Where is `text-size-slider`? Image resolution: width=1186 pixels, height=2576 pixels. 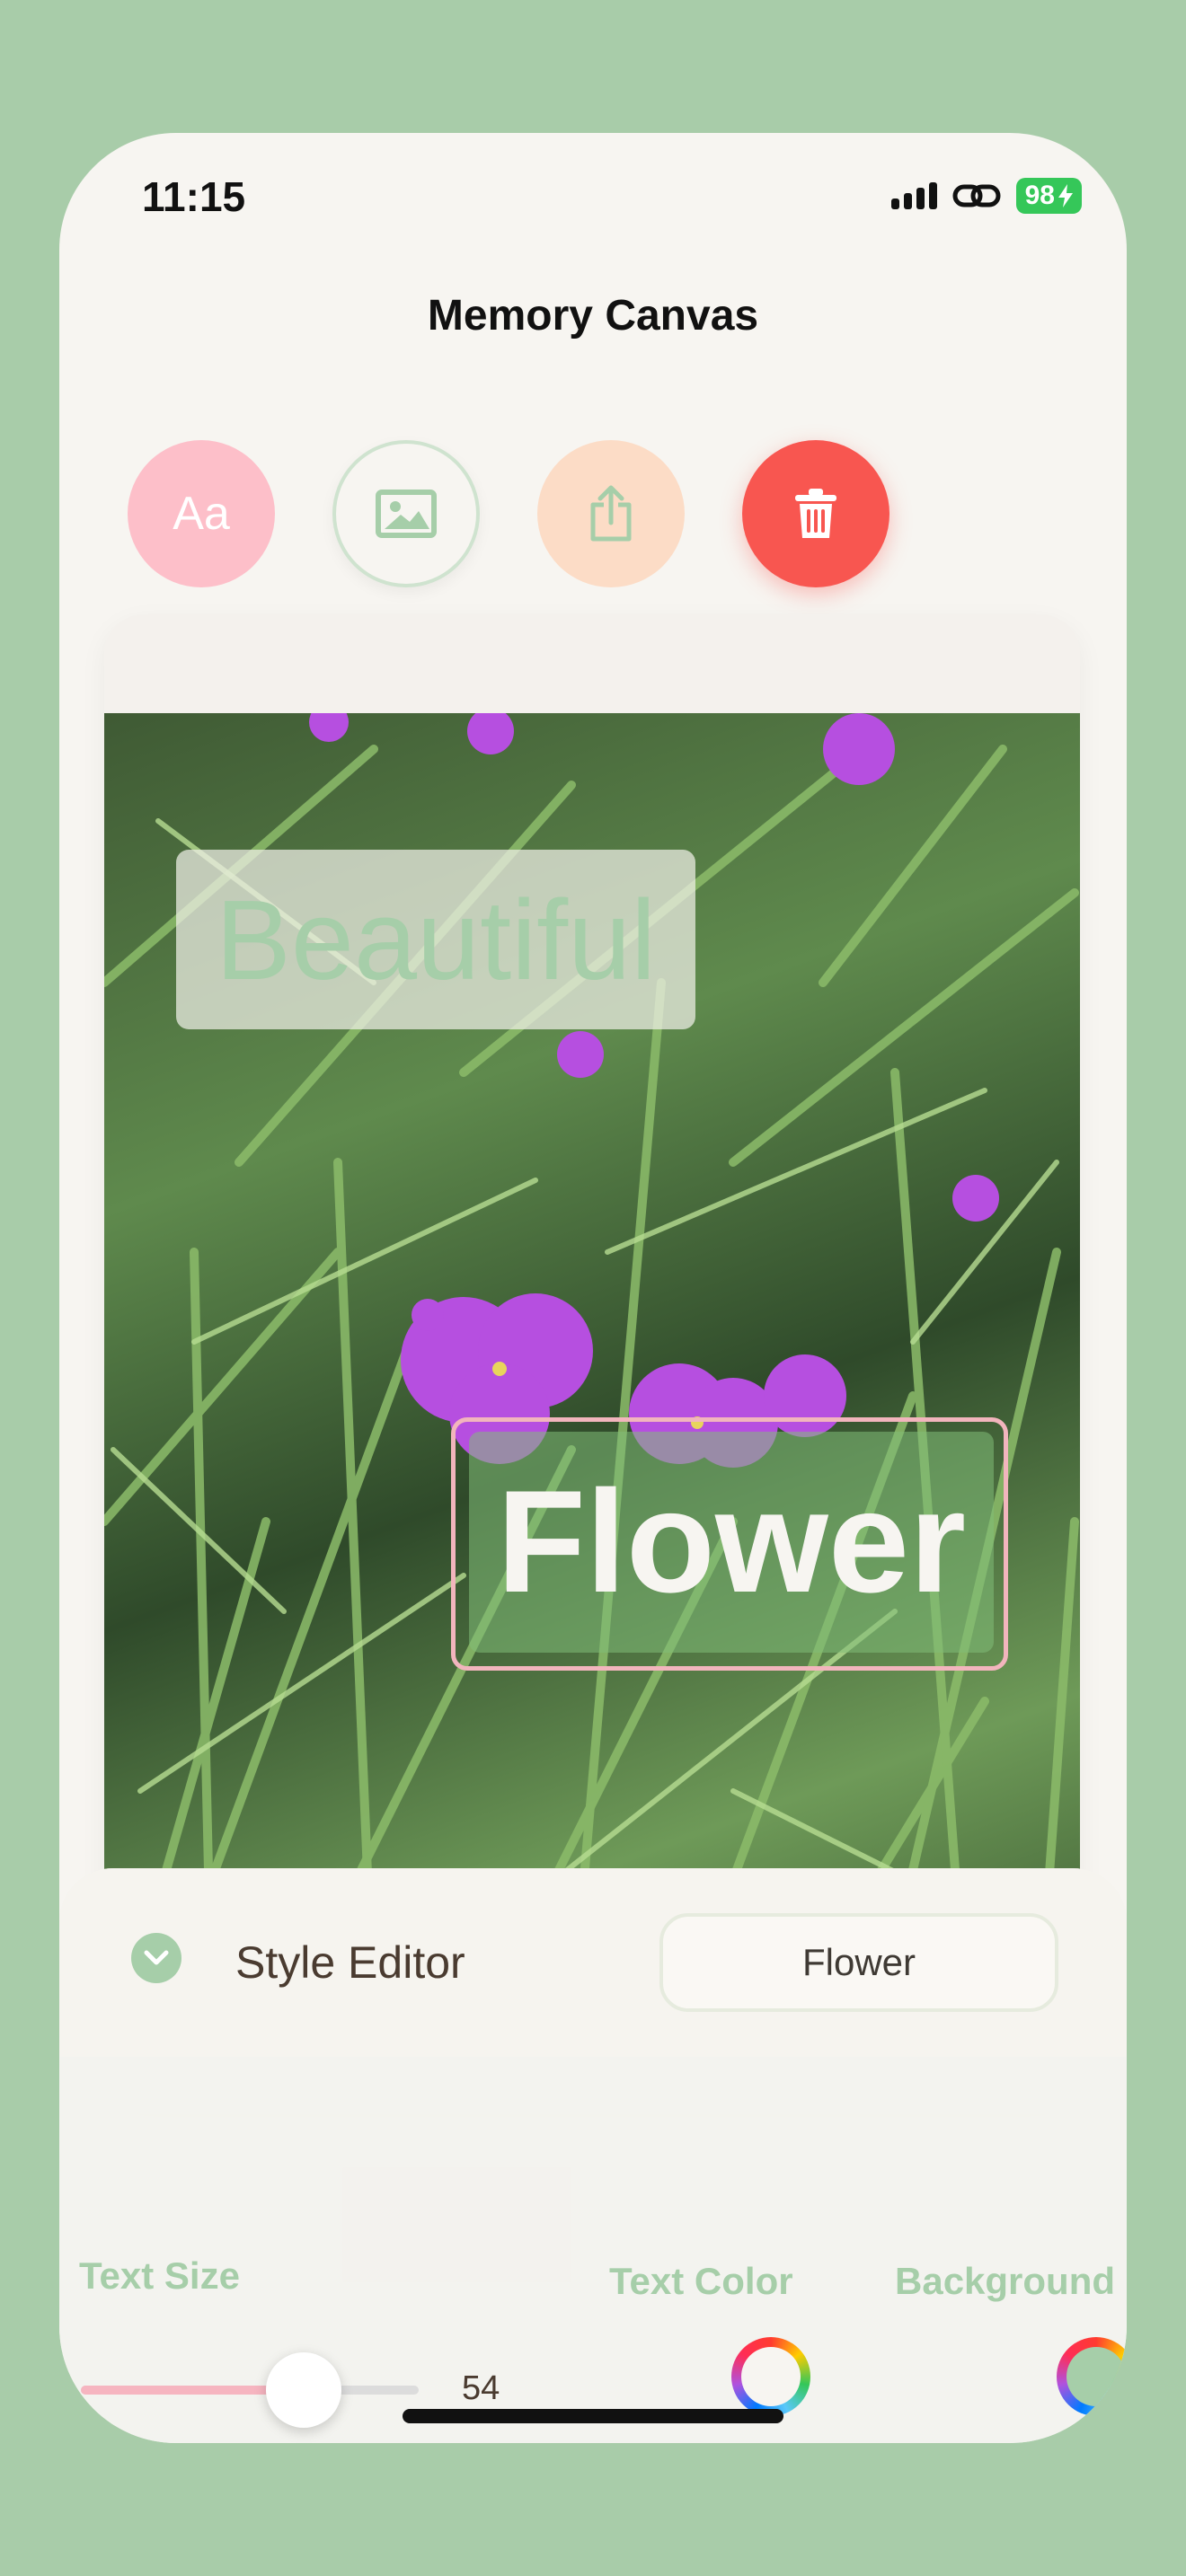 text-size-slider is located at coordinates (250, 2390).